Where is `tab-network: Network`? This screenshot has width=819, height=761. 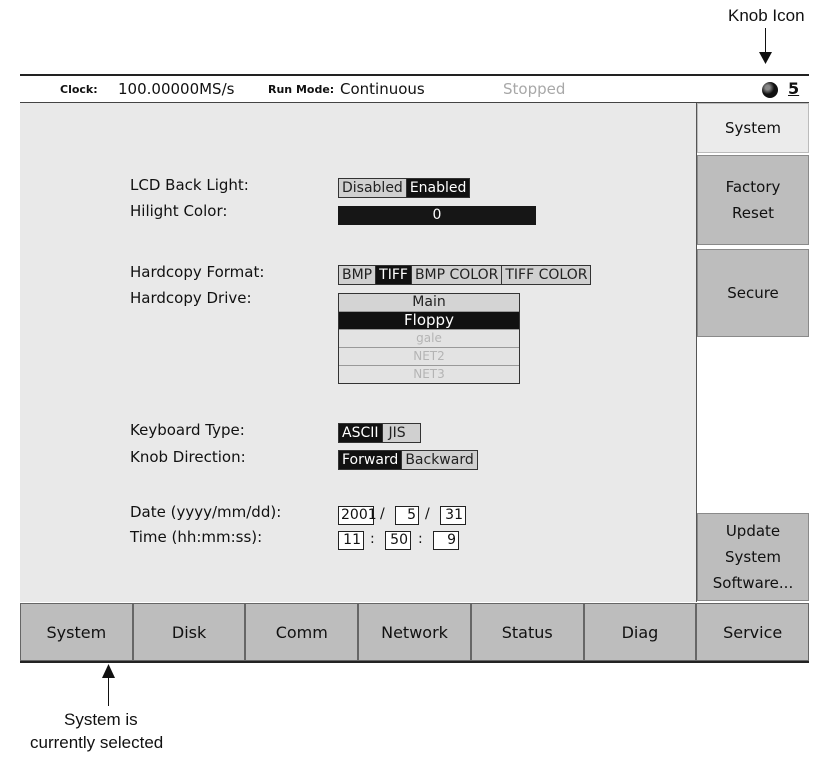
tab-network: Network is located at coordinates (414, 632).